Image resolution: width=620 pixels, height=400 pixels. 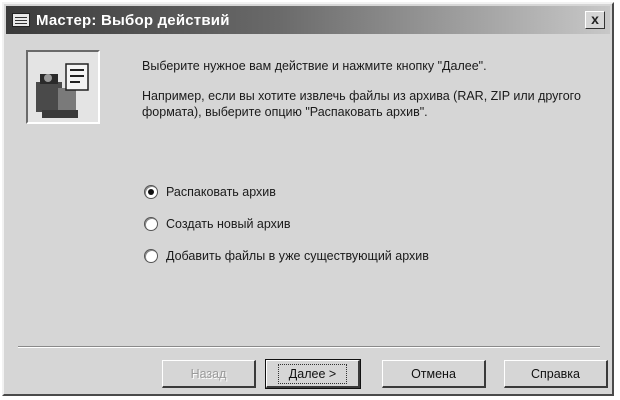 I want to click on radio-extract-archive, so click(x=151, y=192).